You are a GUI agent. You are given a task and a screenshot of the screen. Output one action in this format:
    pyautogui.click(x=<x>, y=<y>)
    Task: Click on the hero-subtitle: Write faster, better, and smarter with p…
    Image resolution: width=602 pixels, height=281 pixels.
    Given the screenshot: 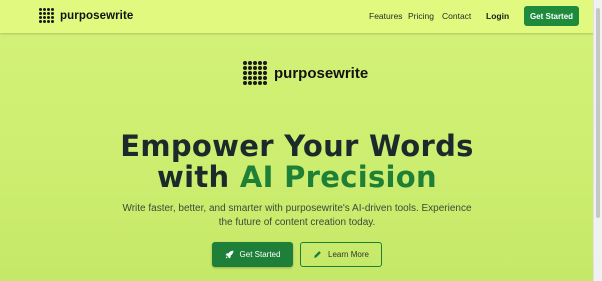 What is the action you would take?
    pyautogui.click(x=297, y=215)
    